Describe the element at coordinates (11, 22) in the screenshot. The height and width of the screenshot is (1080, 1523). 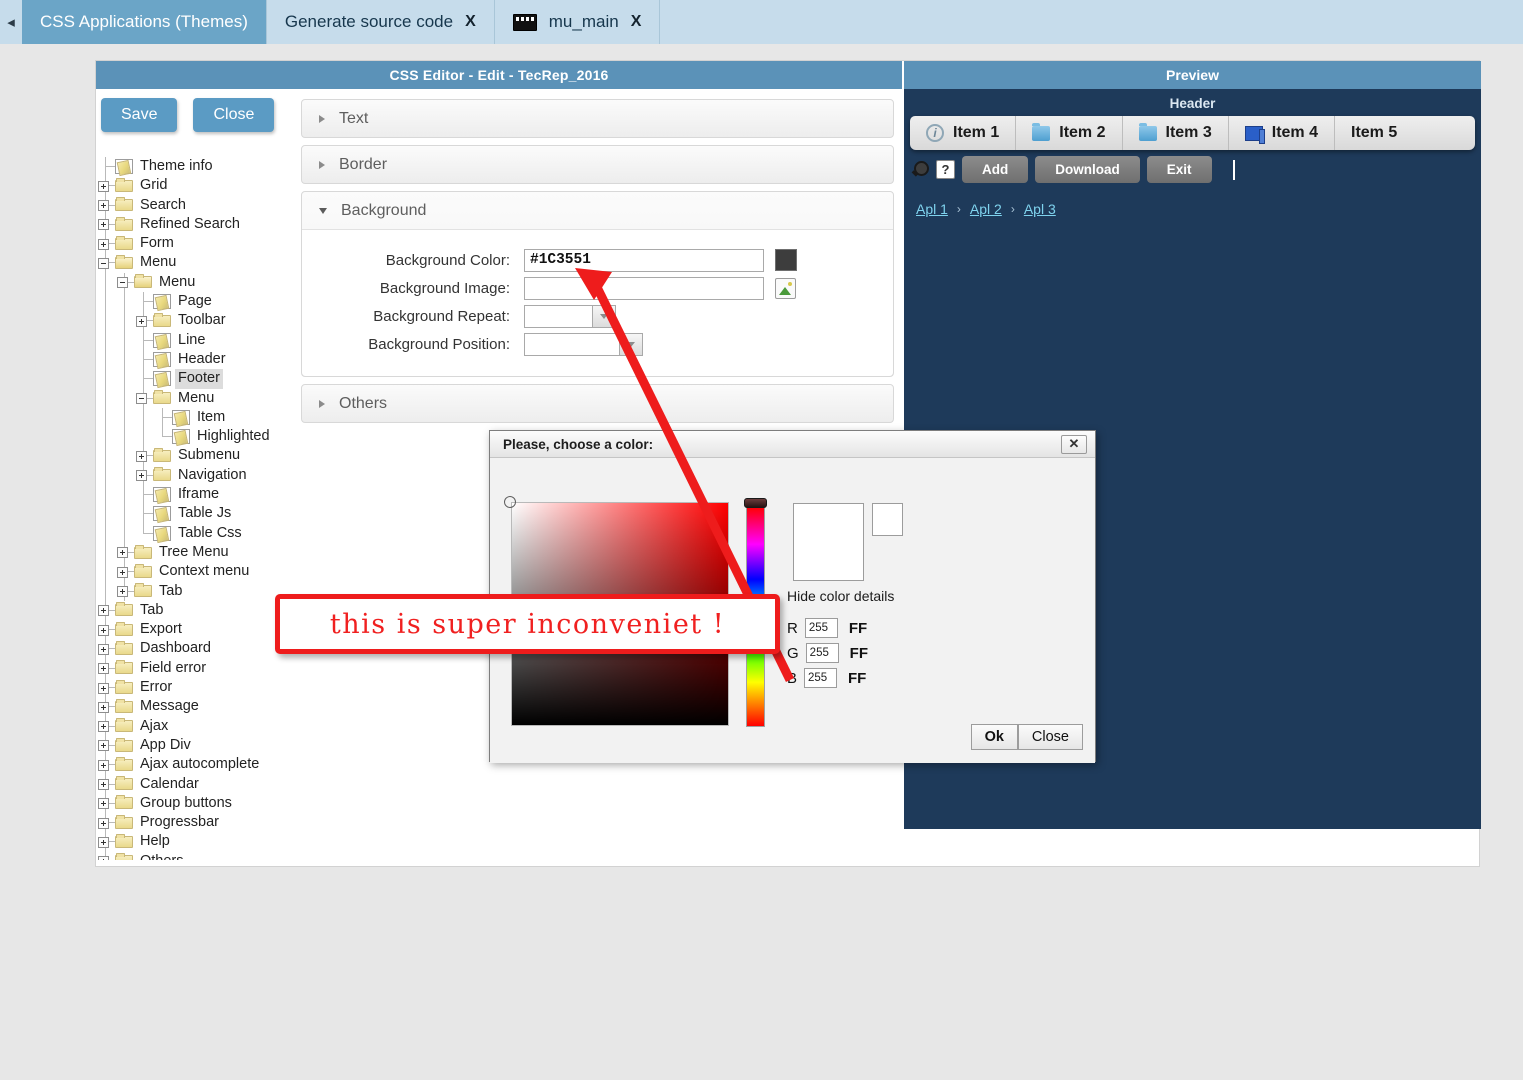
I see `back-arrow-icon: ◂` at that location.